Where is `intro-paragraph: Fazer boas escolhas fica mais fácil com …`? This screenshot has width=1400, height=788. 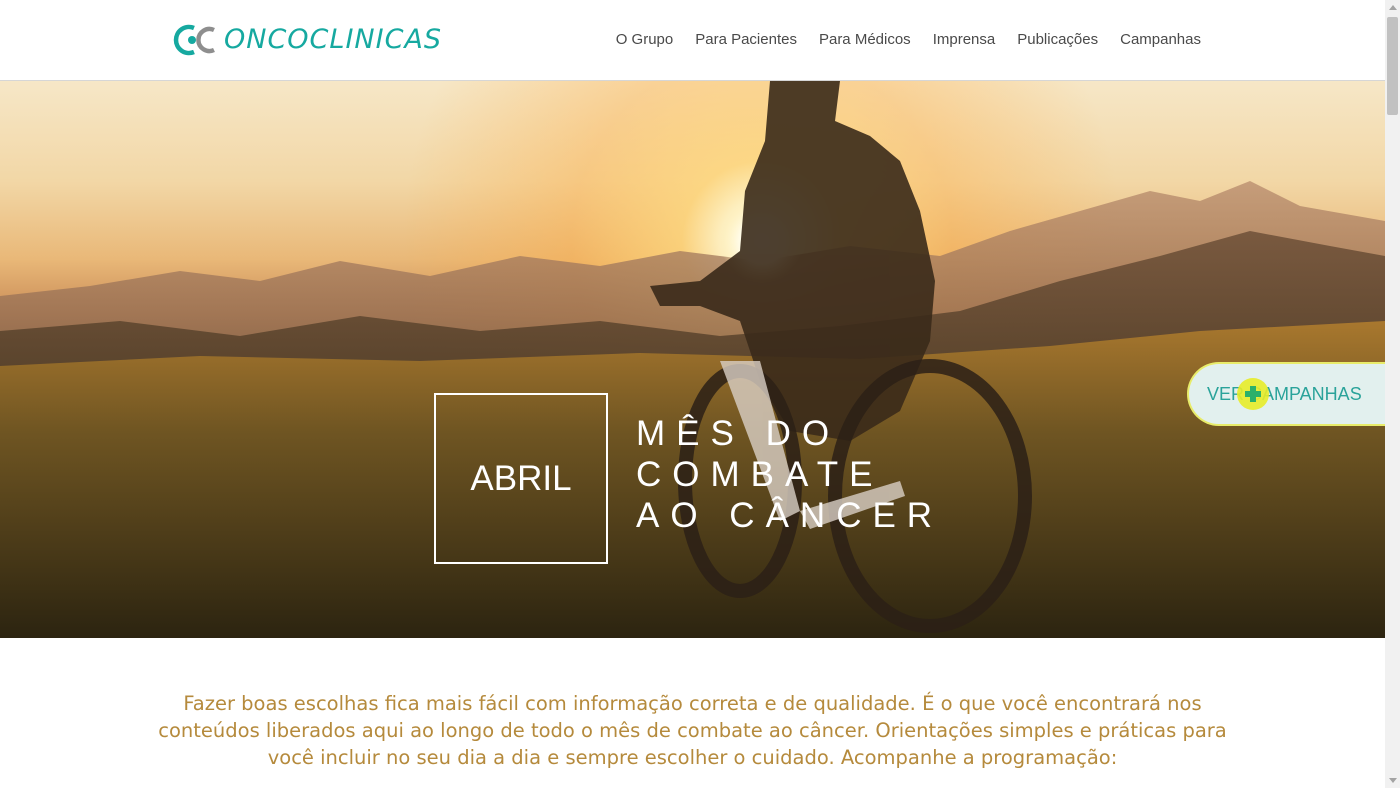 intro-paragraph: Fazer boas escolhas fica mais fácil com … is located at coordinates (692, 730).